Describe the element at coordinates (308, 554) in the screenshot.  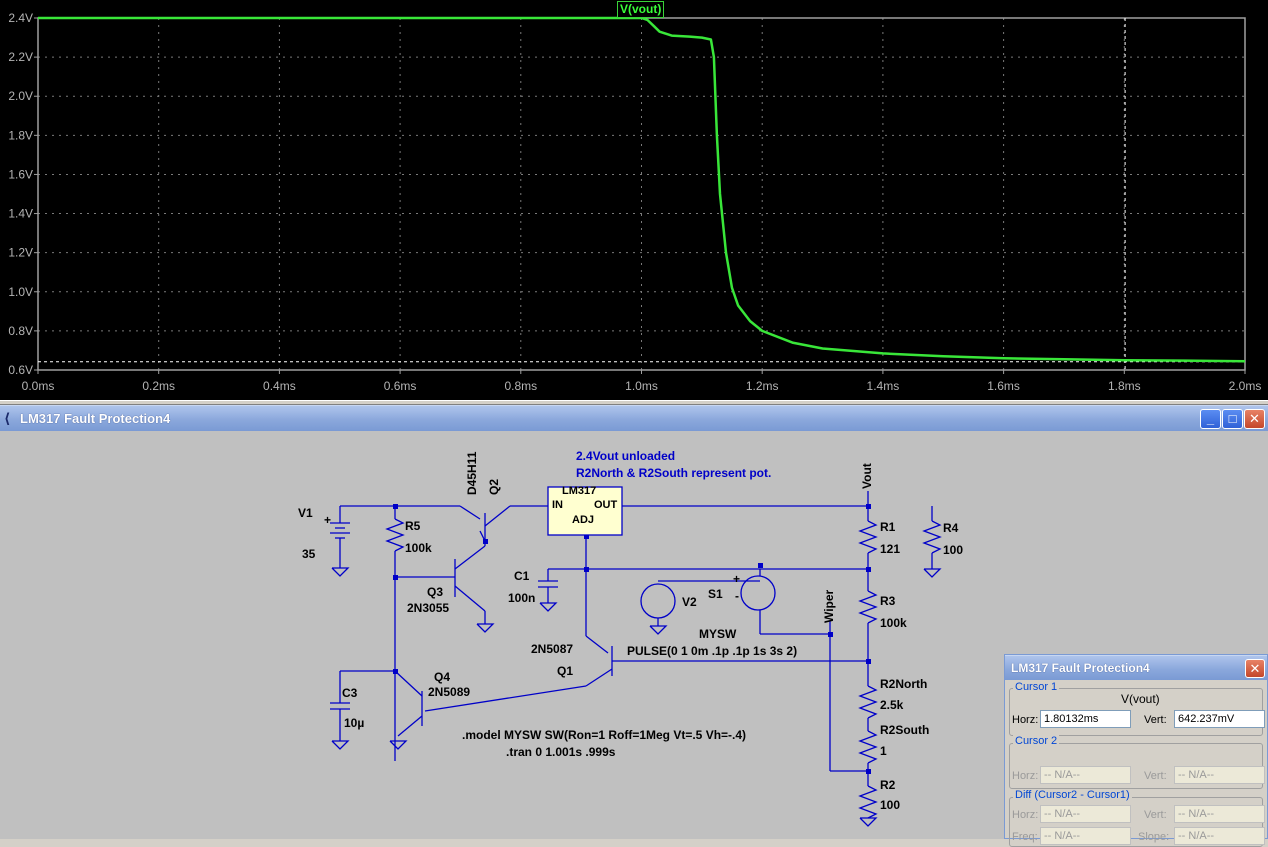
I see `v1-value: 35` at that location.